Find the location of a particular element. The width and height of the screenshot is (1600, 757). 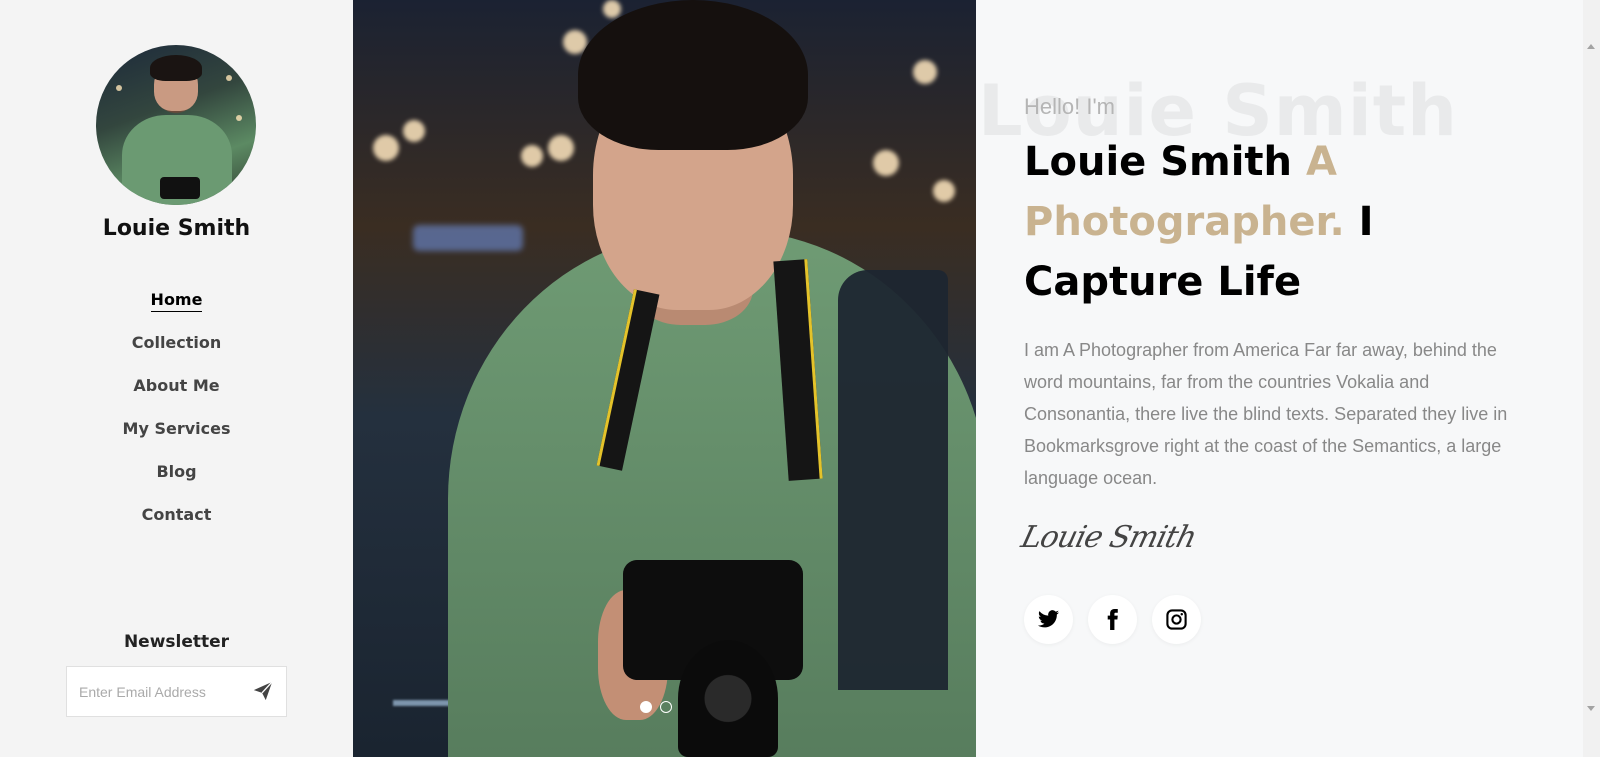

twitter-icon is located at coordinates (1048, 619).